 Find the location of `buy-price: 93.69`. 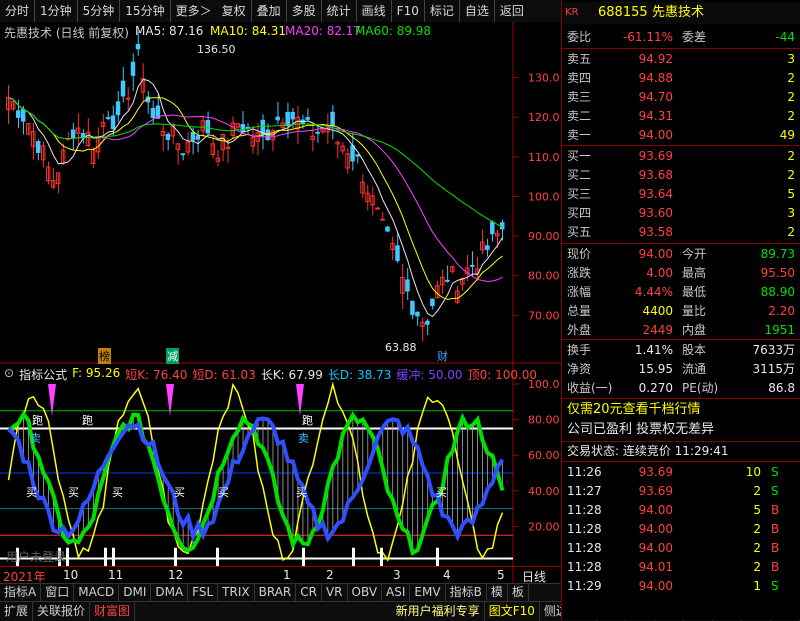

buy-price: 93.69 is located at coordinates (655, 156).